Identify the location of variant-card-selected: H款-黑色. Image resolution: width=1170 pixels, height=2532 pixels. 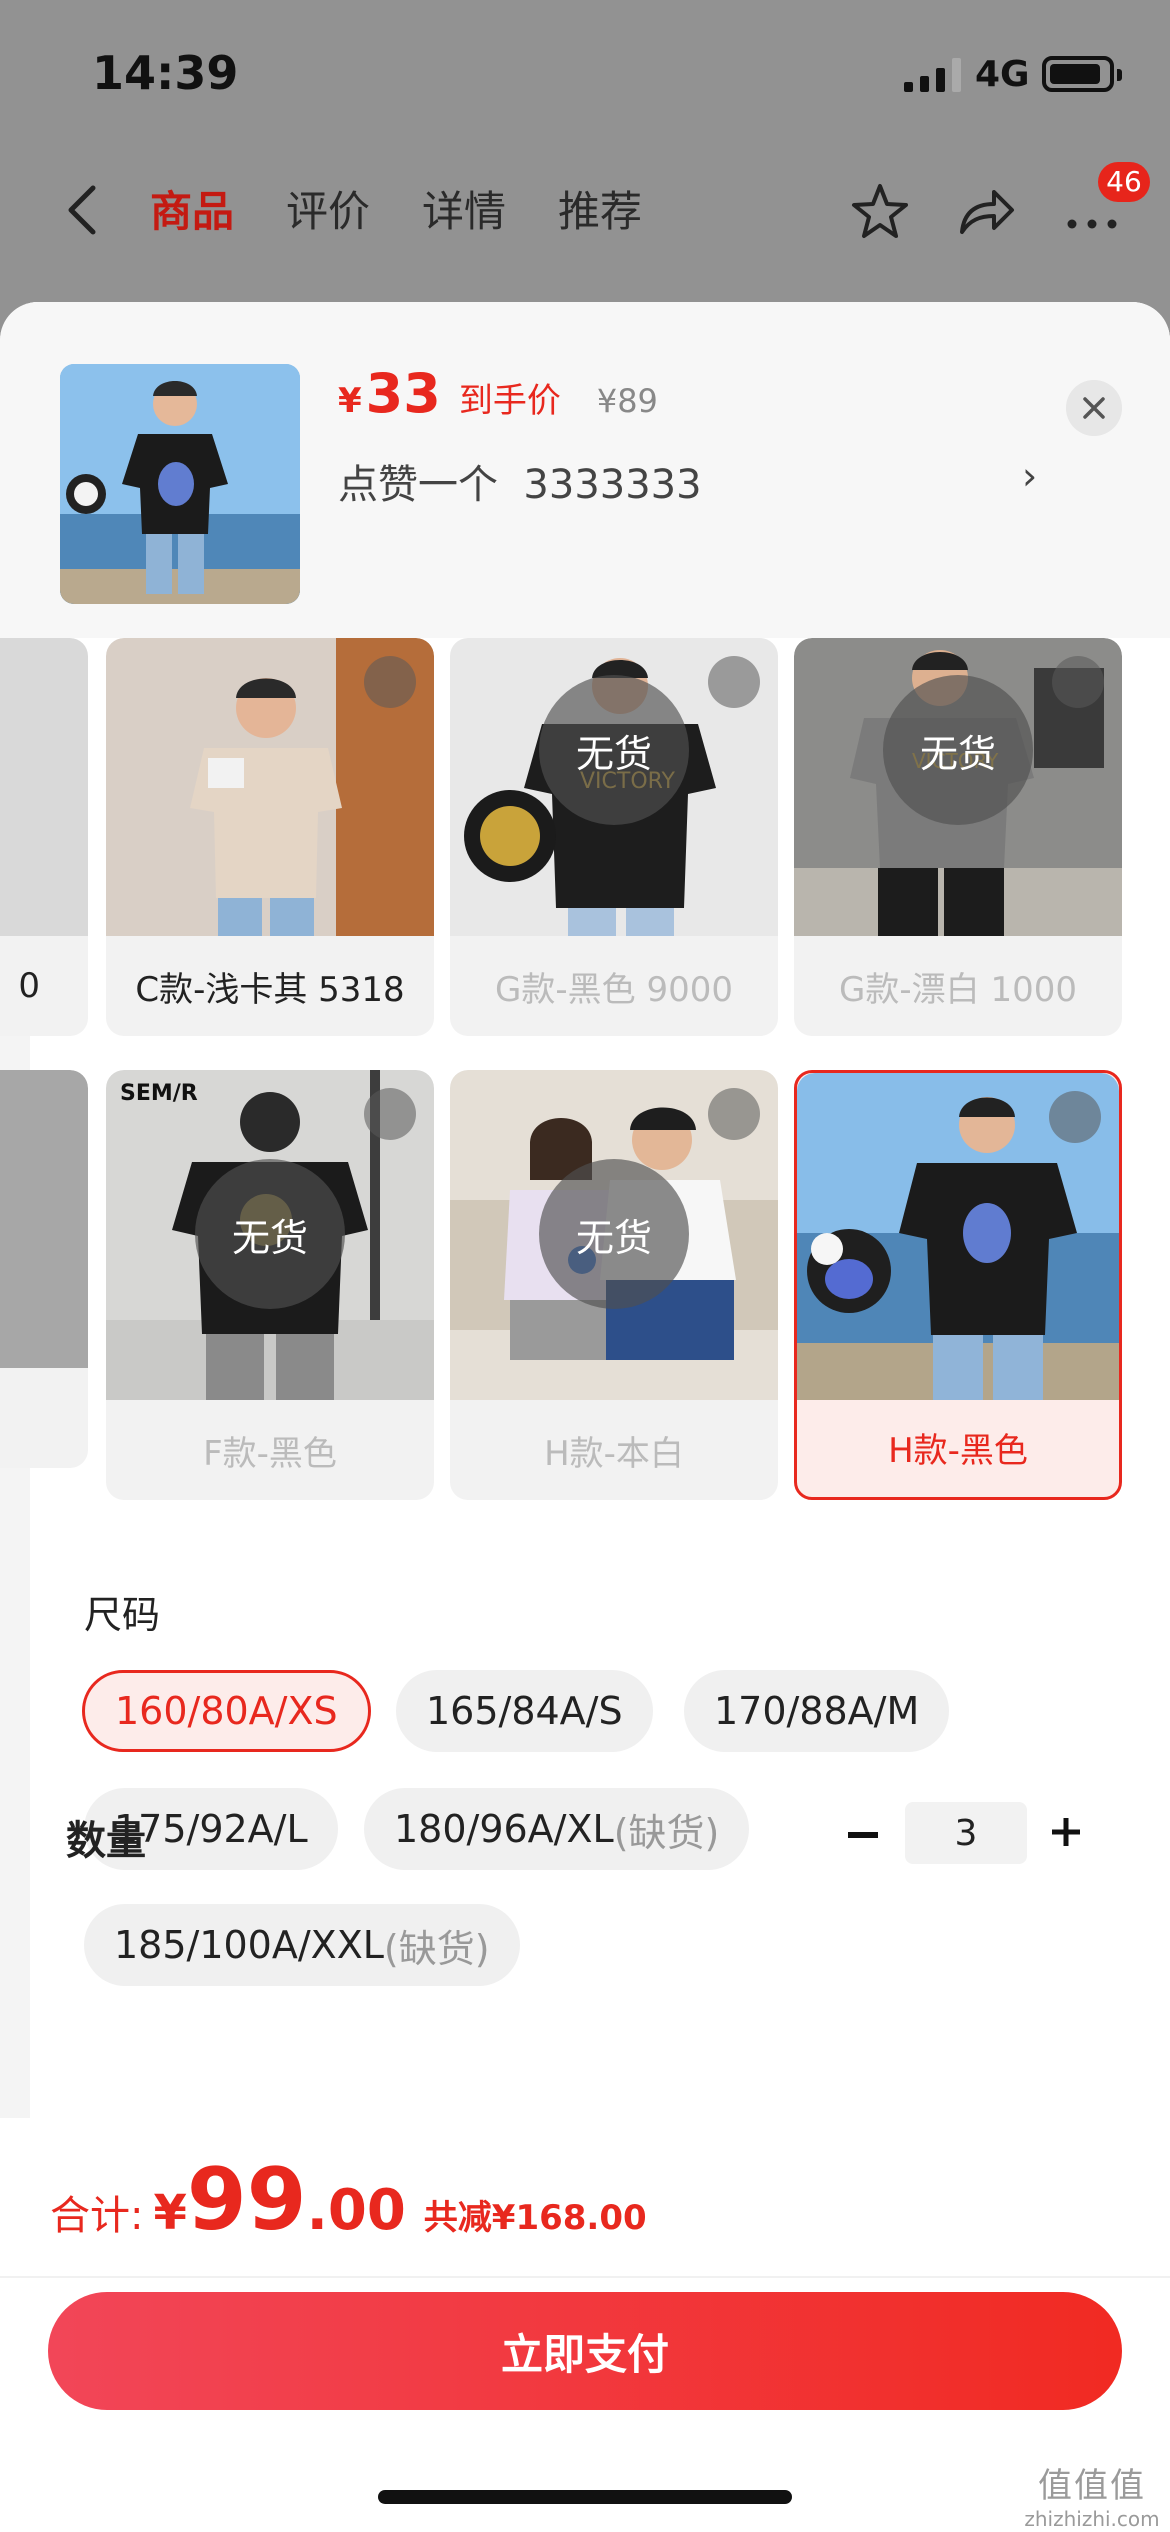
(958, 1285).